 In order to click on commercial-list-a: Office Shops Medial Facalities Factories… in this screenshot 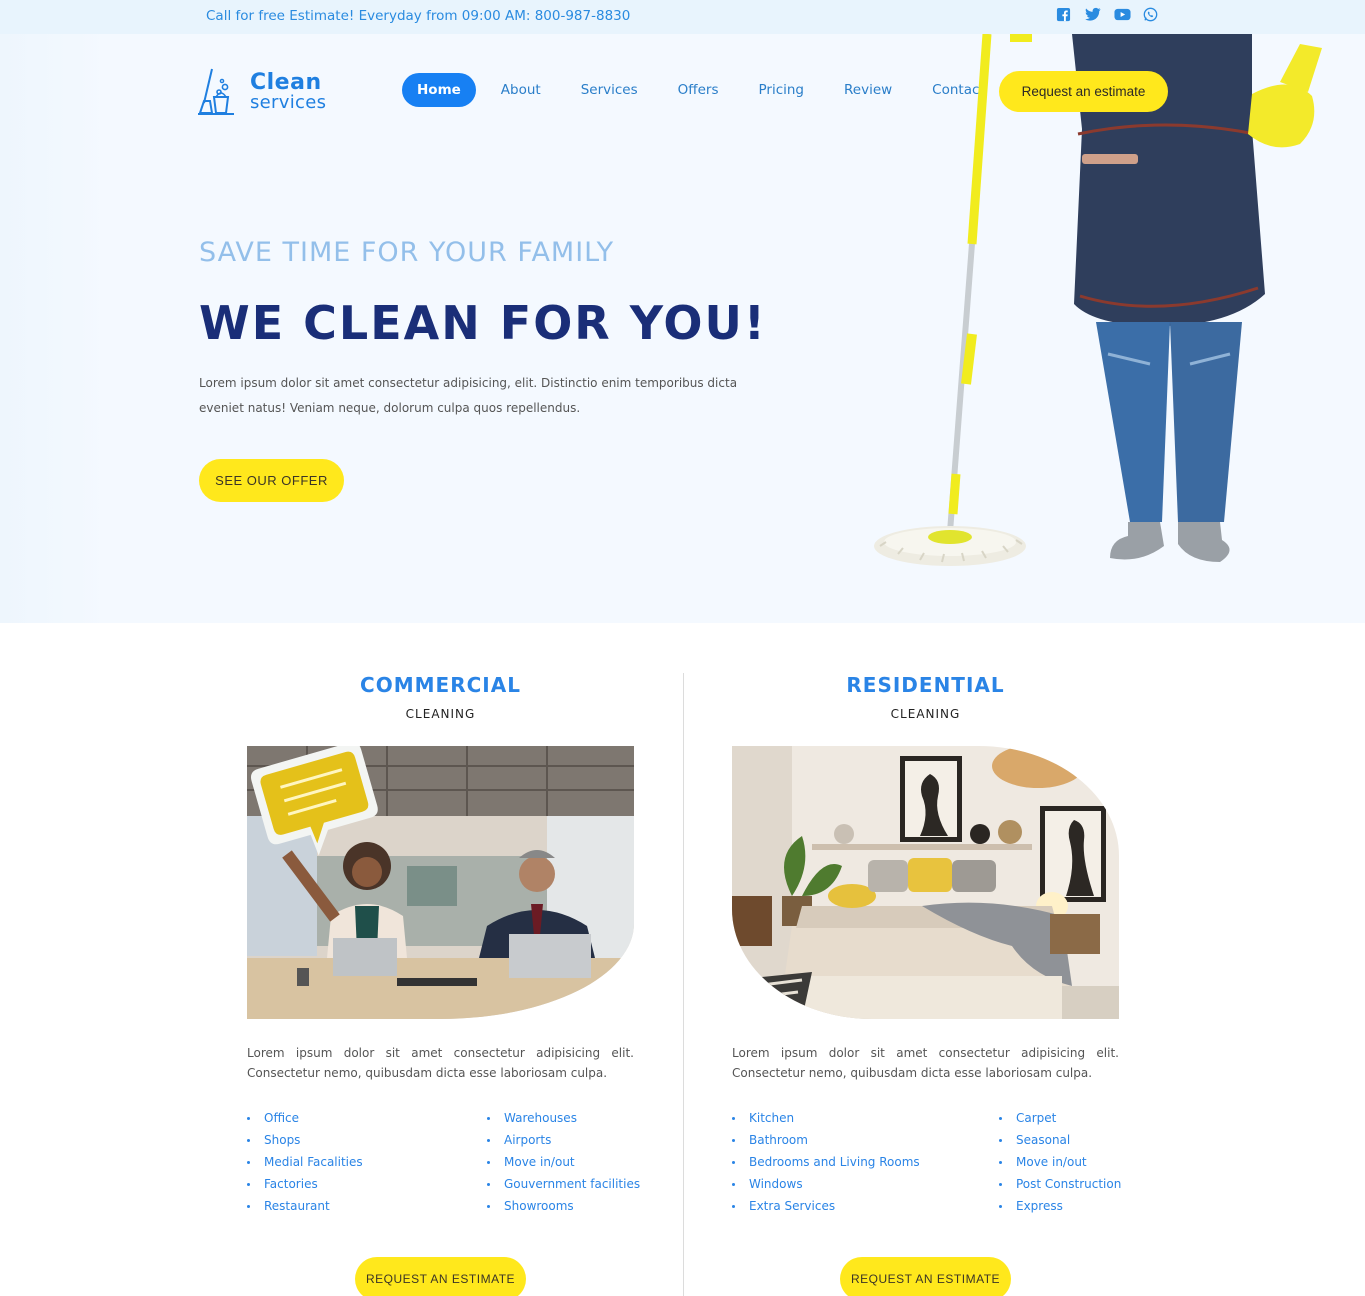, I will do `click(305, 1162)`.